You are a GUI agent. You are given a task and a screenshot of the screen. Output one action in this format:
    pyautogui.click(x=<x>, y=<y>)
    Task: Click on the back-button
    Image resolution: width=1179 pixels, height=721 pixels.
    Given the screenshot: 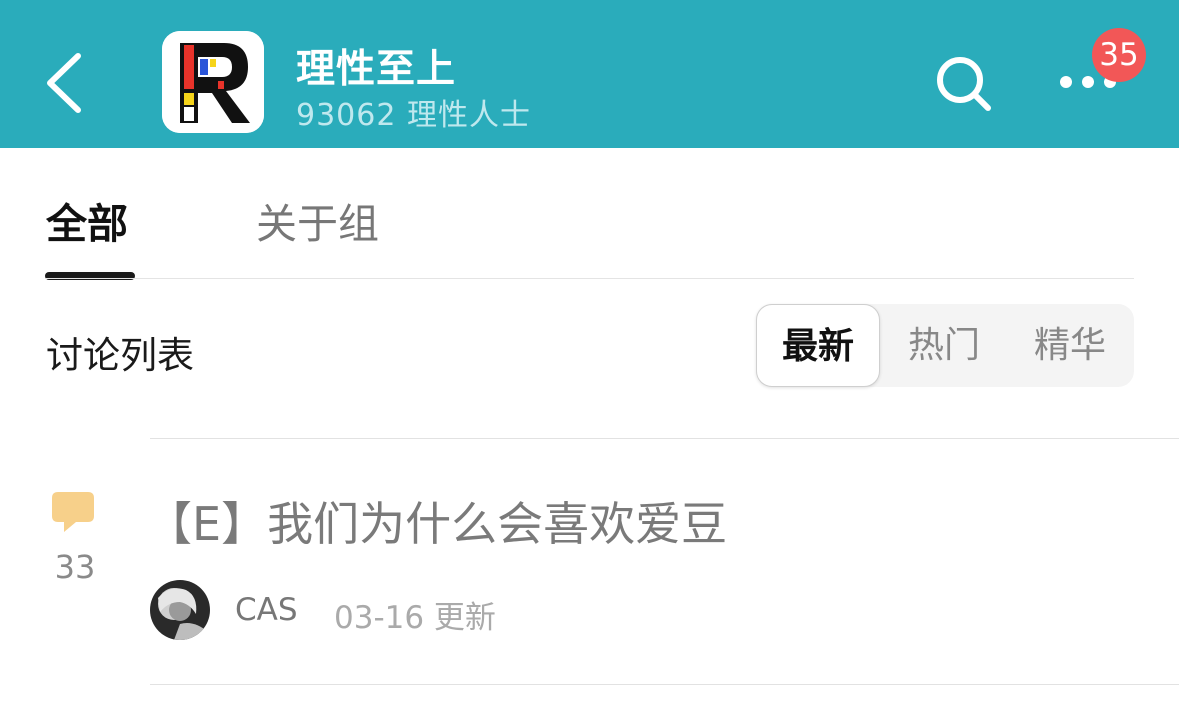 What is the action you would take?
    pyautogui.click(x=65, y=83)
    